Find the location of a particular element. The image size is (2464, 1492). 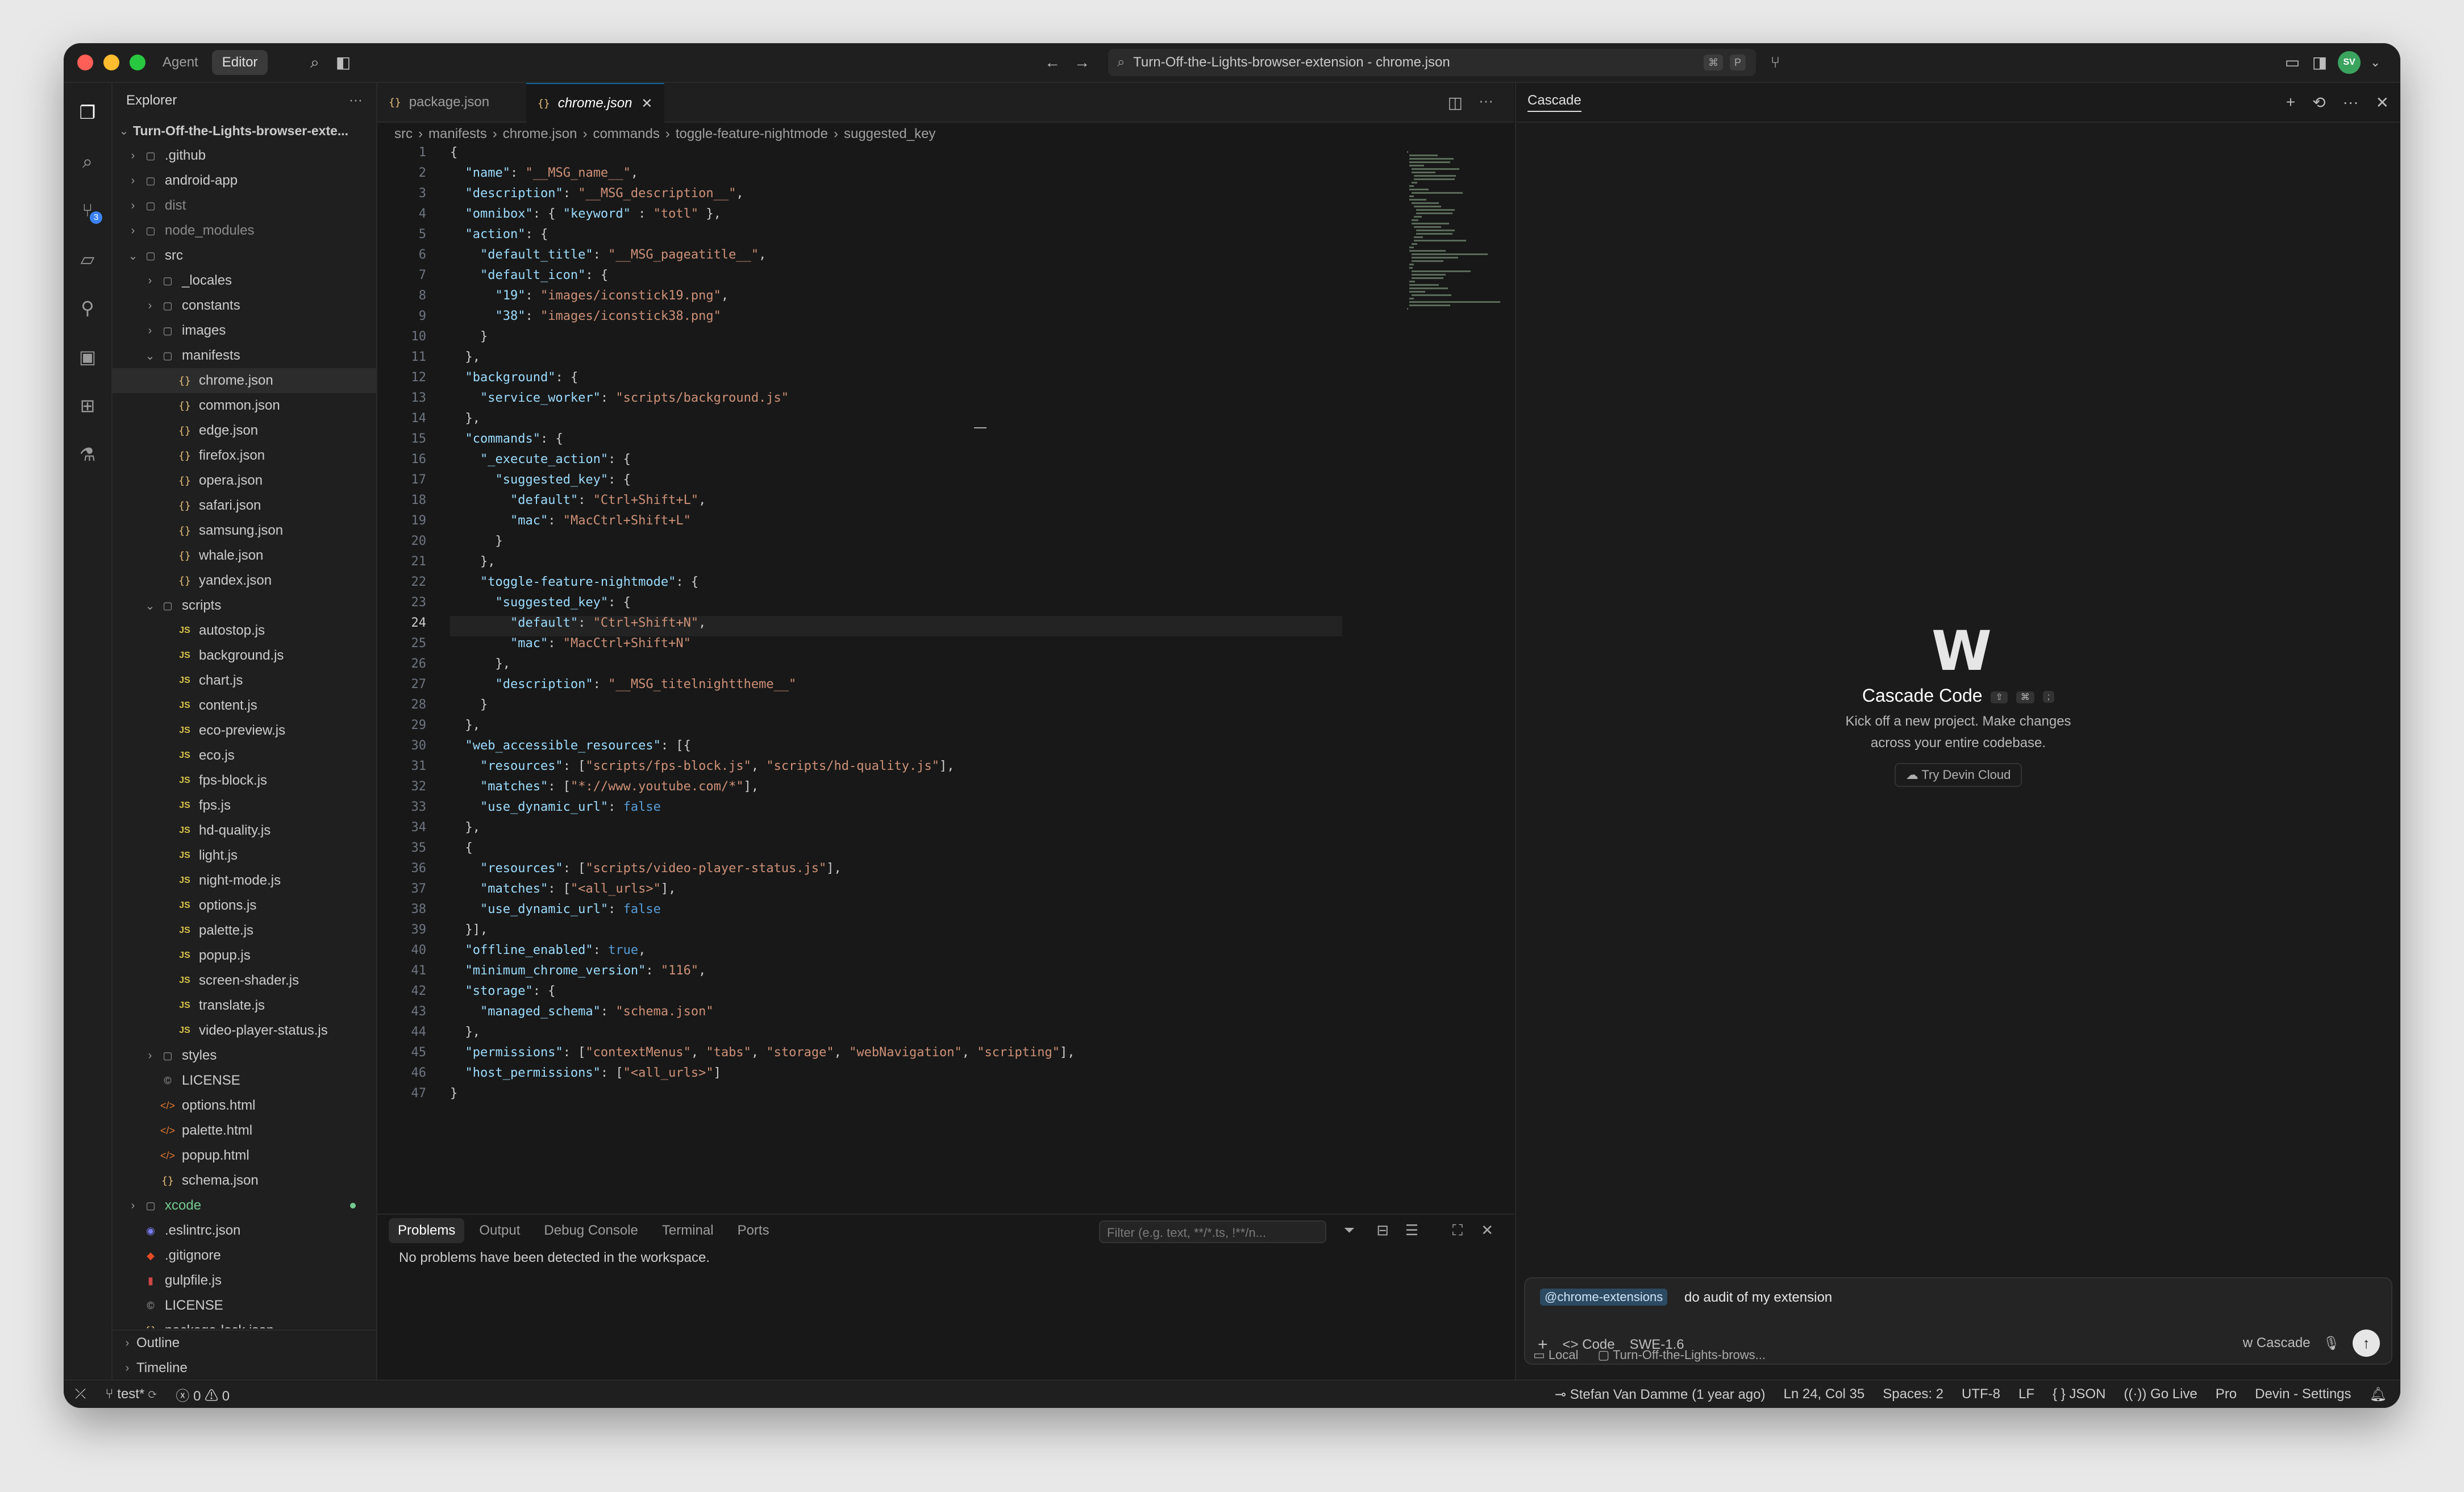

breadcrumb-item: src is located at coordinates (403, 134).